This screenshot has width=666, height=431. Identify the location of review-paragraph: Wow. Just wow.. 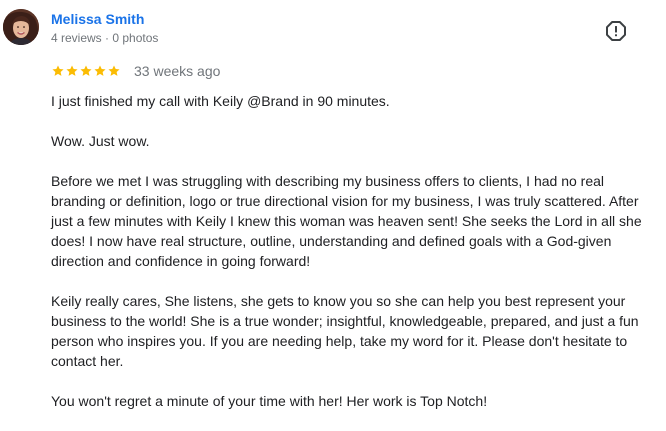
(100, 141).